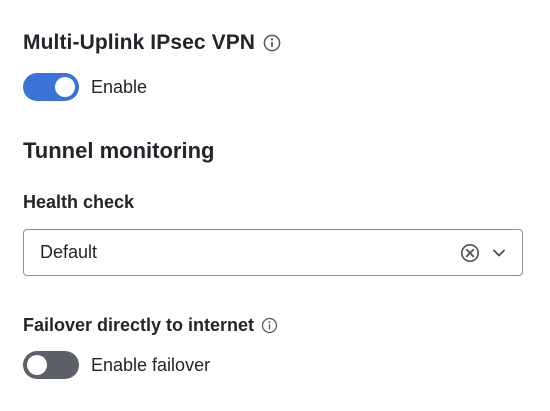 The height and width of the screenshot is (411, 550). I want to click on health-check-label-text: Health check, so click(79, 202).